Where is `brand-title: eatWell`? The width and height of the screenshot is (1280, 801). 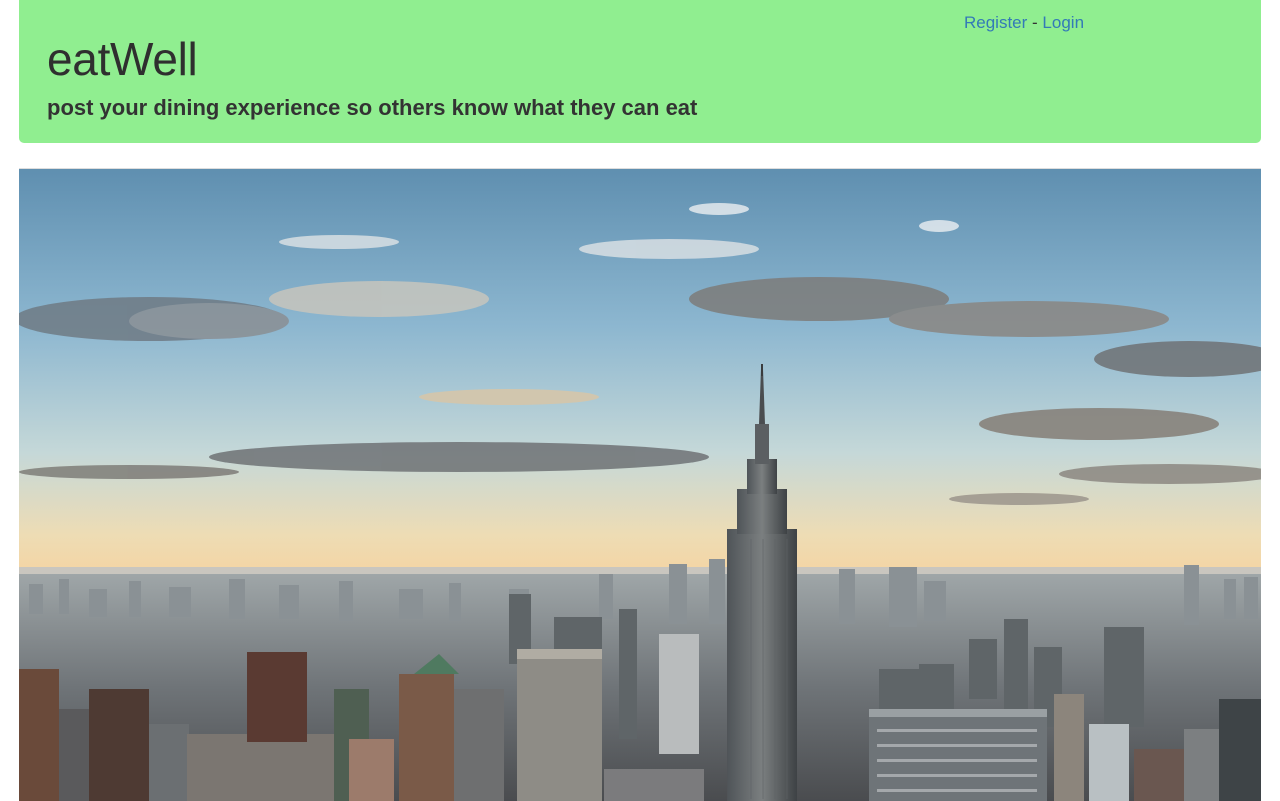 brand-title: eatWell is located at coordinates (122, 59).